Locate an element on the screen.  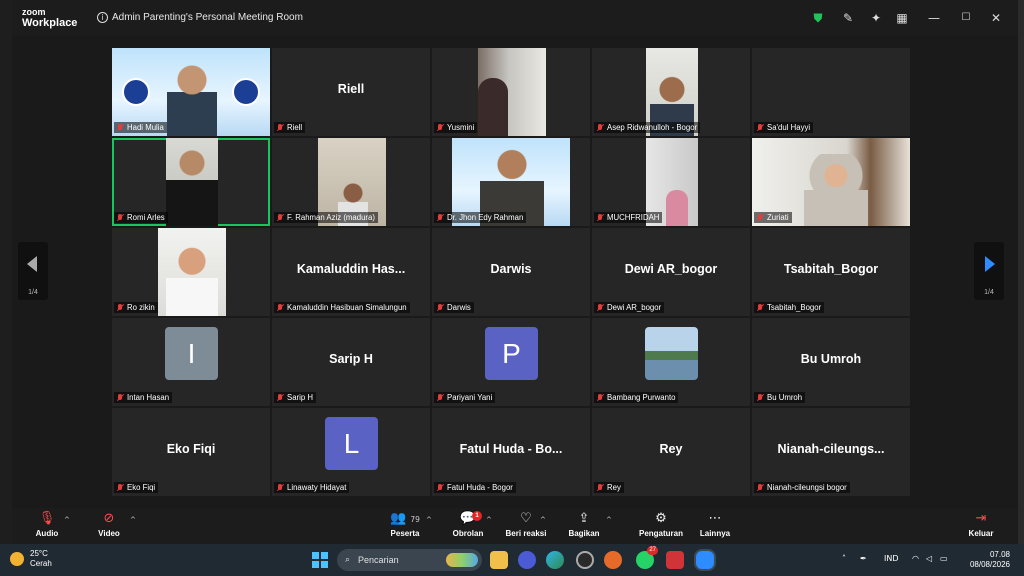
participant-tile: Fatul Huda - Bo... Fatul Huda - Bogor is located at coordinates (511, 452).